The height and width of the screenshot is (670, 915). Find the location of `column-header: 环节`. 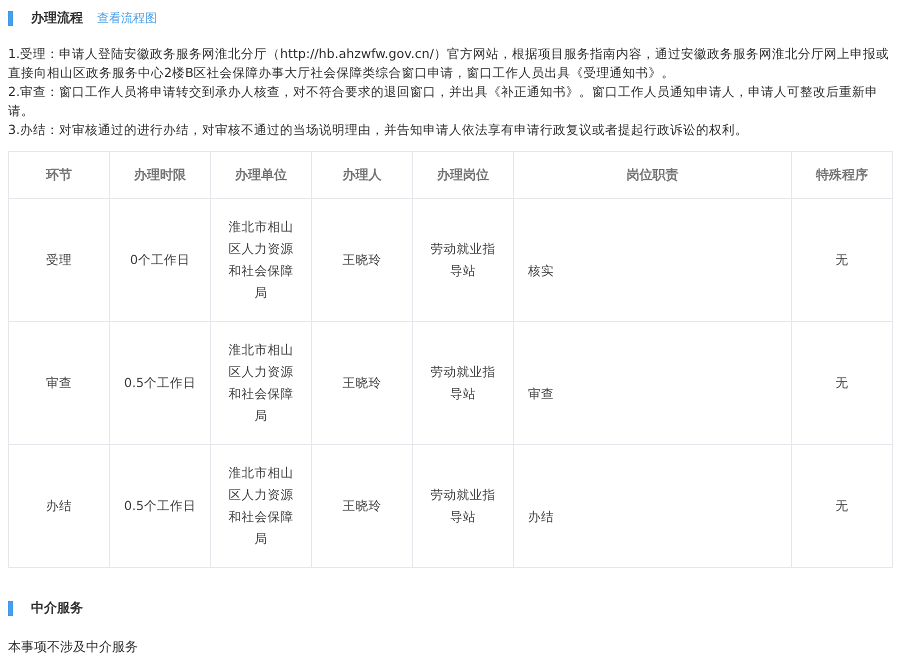

column-header: 环节 is located at coordinates (59, 175).